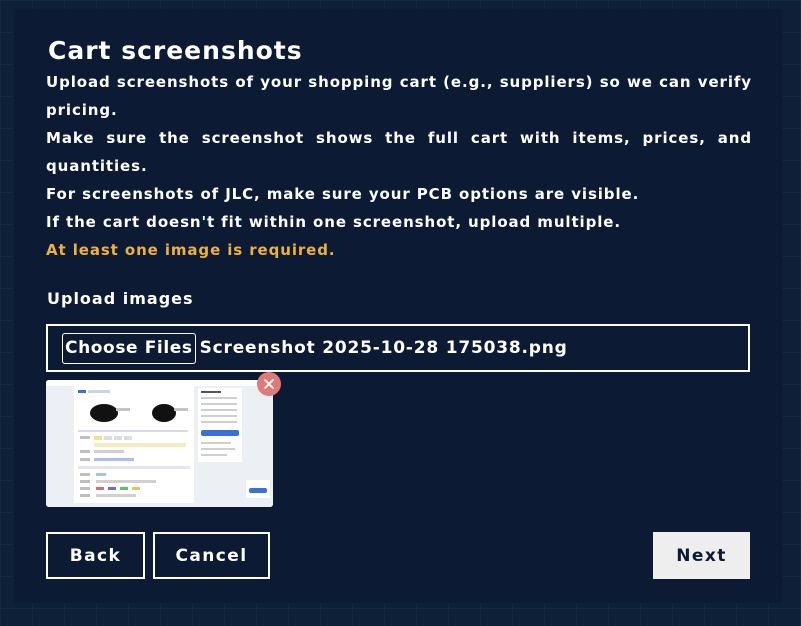  What do you see at coordinates (120, 298) in the screenshot?
I see `upload-images-label: Upload images` at bounding box center [120, 298].